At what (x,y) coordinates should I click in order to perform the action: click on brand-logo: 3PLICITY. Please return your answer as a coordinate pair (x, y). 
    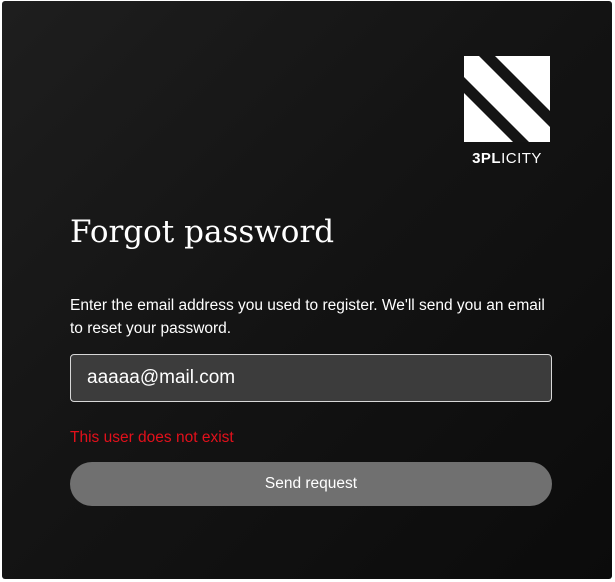
    Looking at the image, I should click on (508, 111).